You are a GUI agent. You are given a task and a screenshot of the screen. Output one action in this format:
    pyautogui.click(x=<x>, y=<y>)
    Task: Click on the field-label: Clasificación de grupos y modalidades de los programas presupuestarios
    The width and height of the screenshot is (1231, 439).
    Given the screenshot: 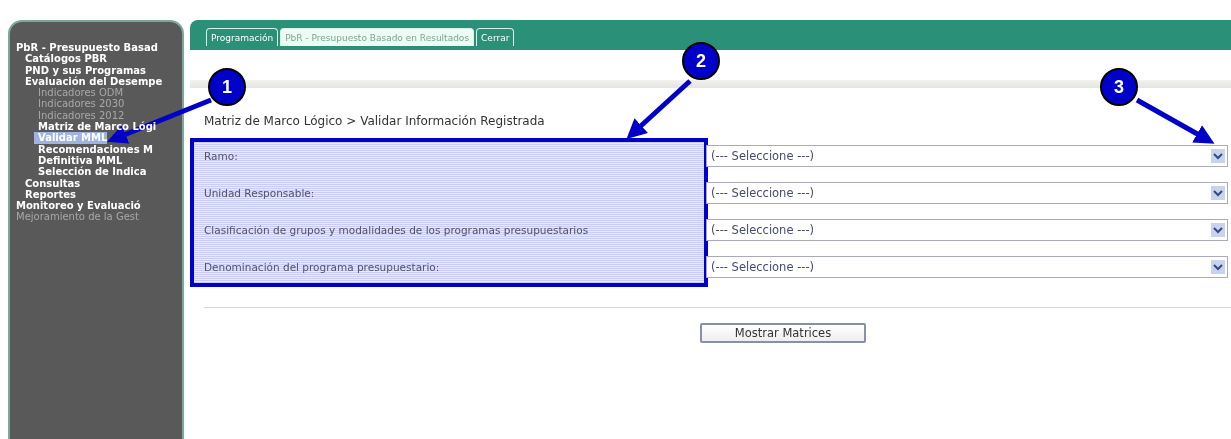 What is the action you would take?
    pyautogui.click(x=397, y=230)
    